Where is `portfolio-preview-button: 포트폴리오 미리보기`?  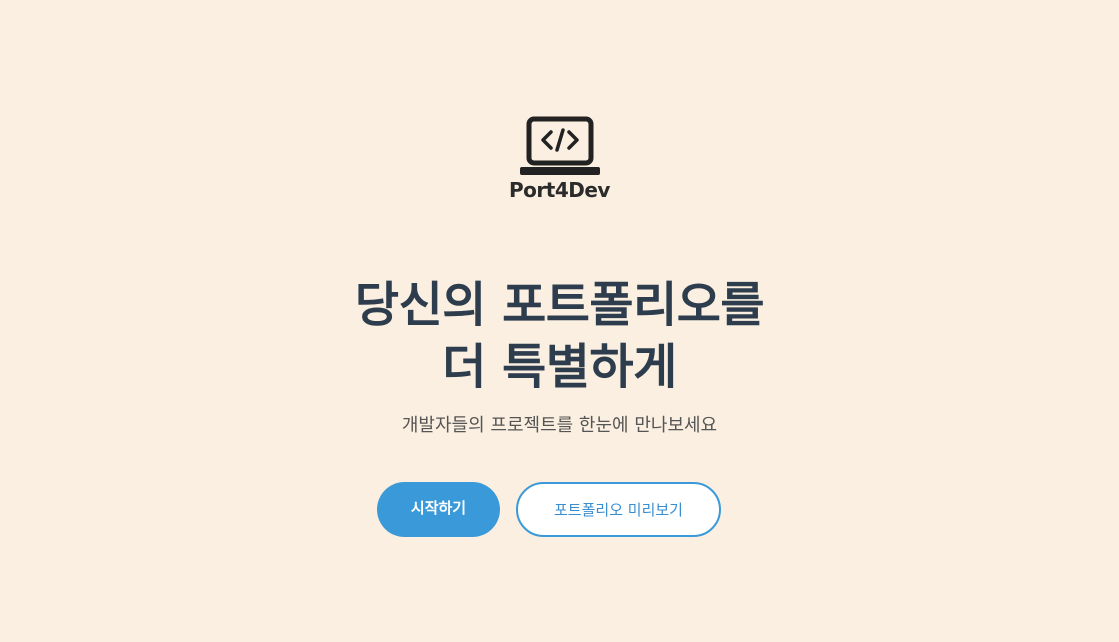 portfolio-preview-button: 포트폴리오 미리보기 is located at coordinates (618, 509).